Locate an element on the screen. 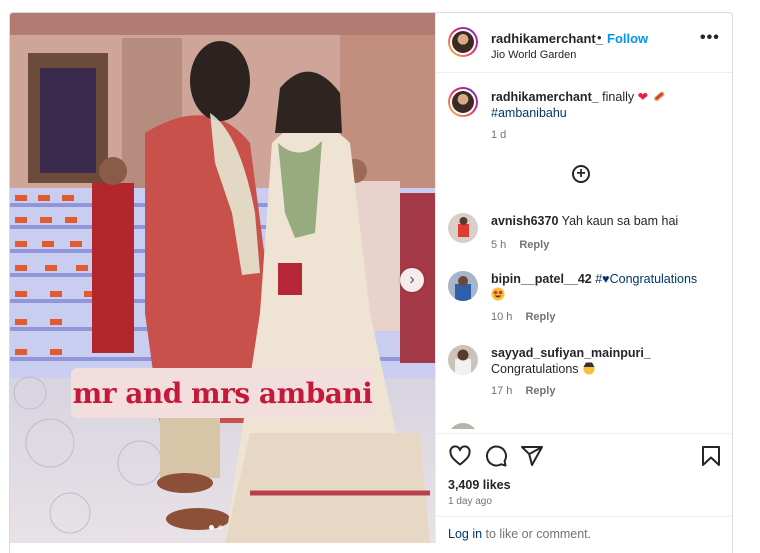 The image size is (760, 553). comment-text: Yah kaun sa bam hai is located at coordinates (620, 221).